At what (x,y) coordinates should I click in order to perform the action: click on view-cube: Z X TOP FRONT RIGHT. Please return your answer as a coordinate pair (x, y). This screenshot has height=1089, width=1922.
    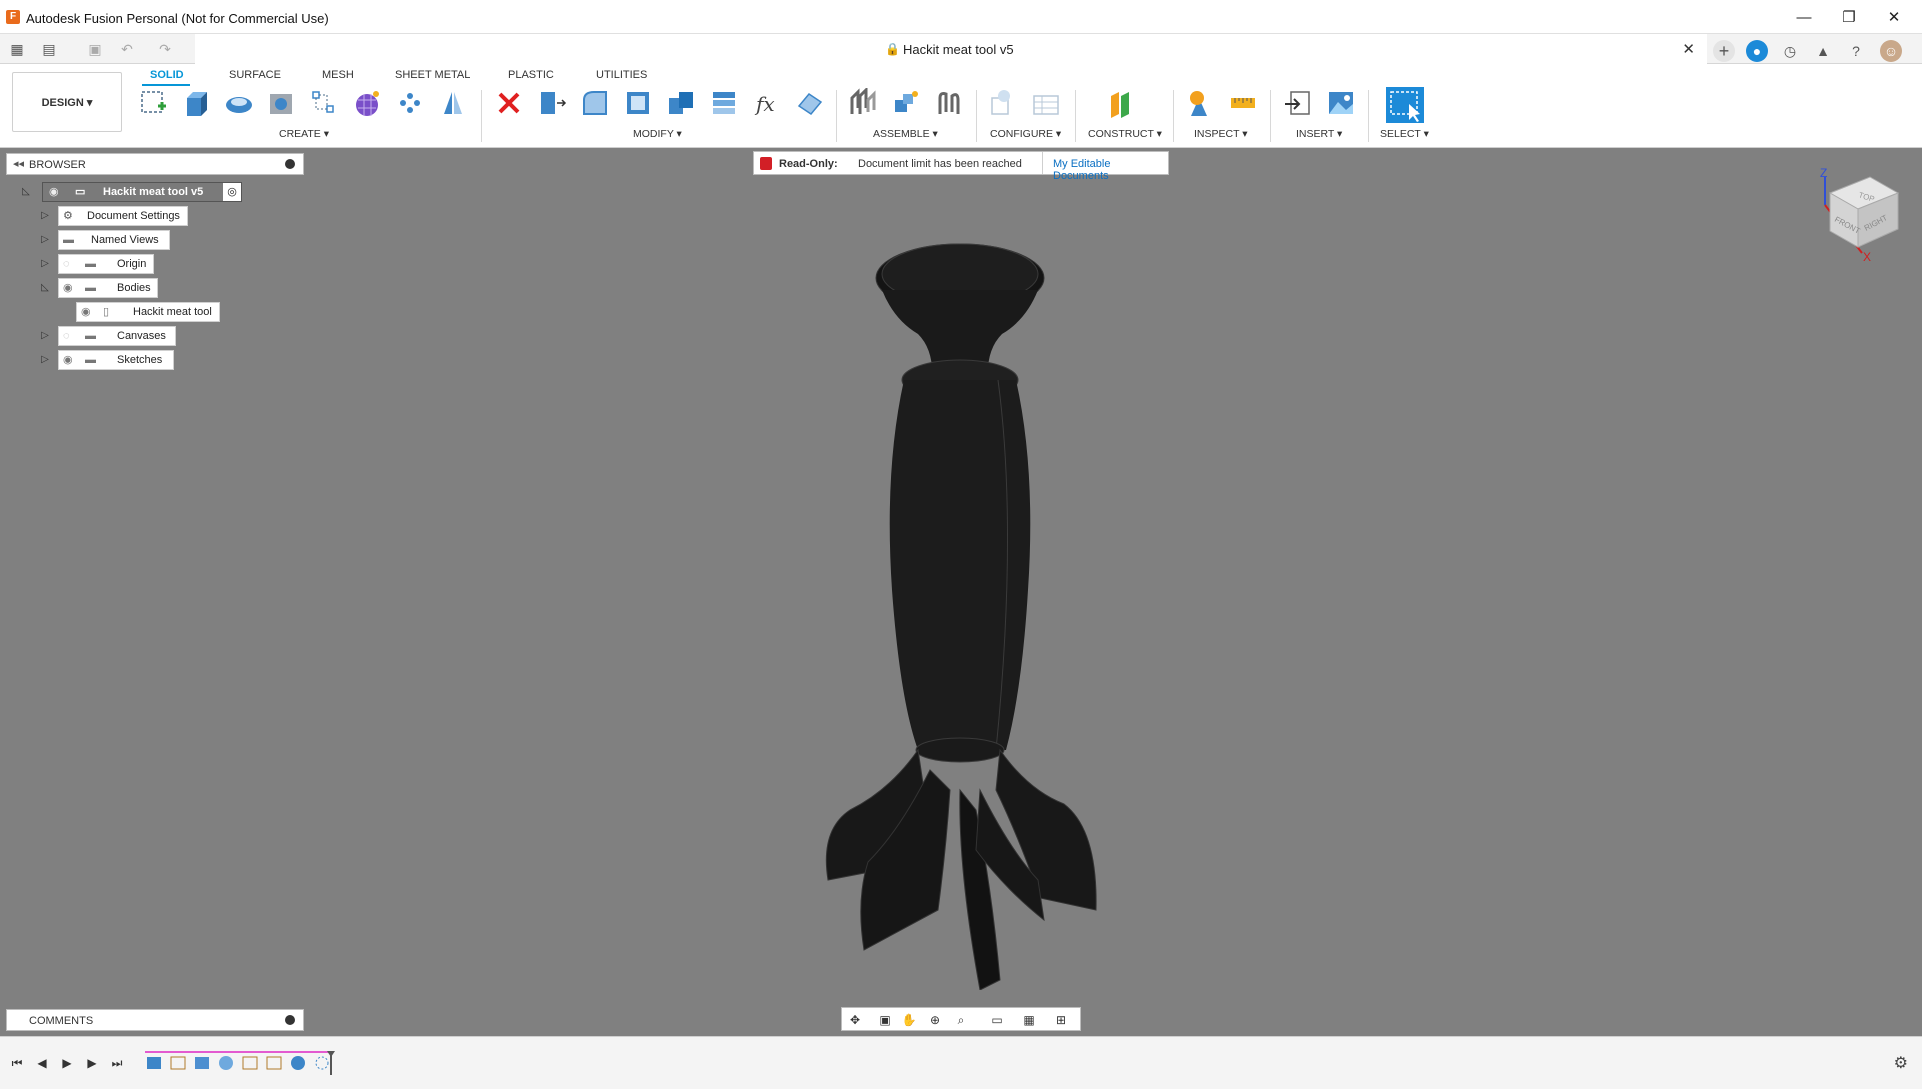
    Looking at the image, I should click on (1860, 220).